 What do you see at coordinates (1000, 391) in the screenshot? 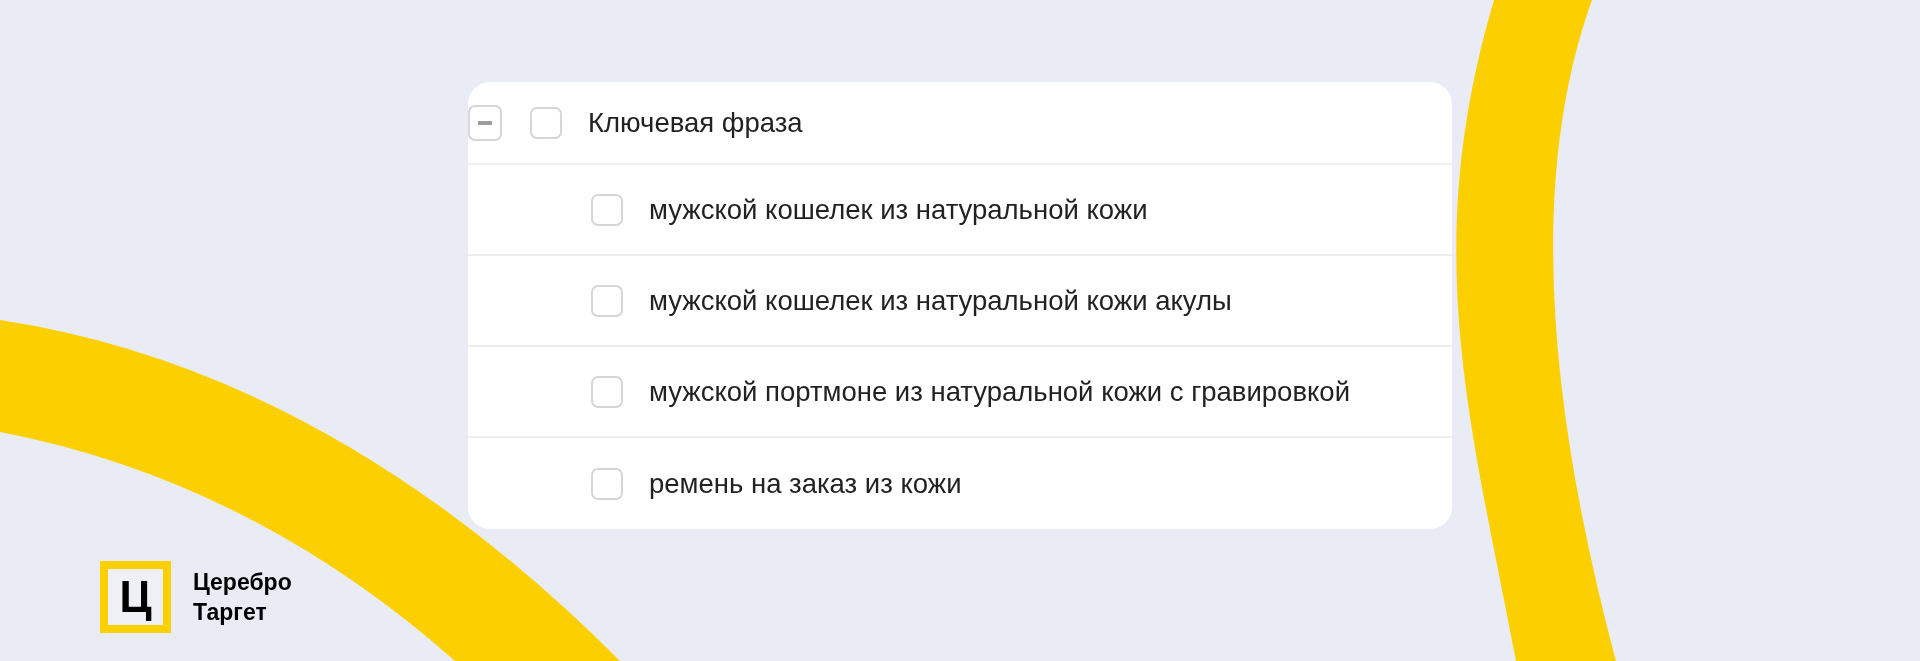
I see `keyword-text: мужской портмоне из натуральной кожи с гравировкой` at bounding box center [1000, 391].